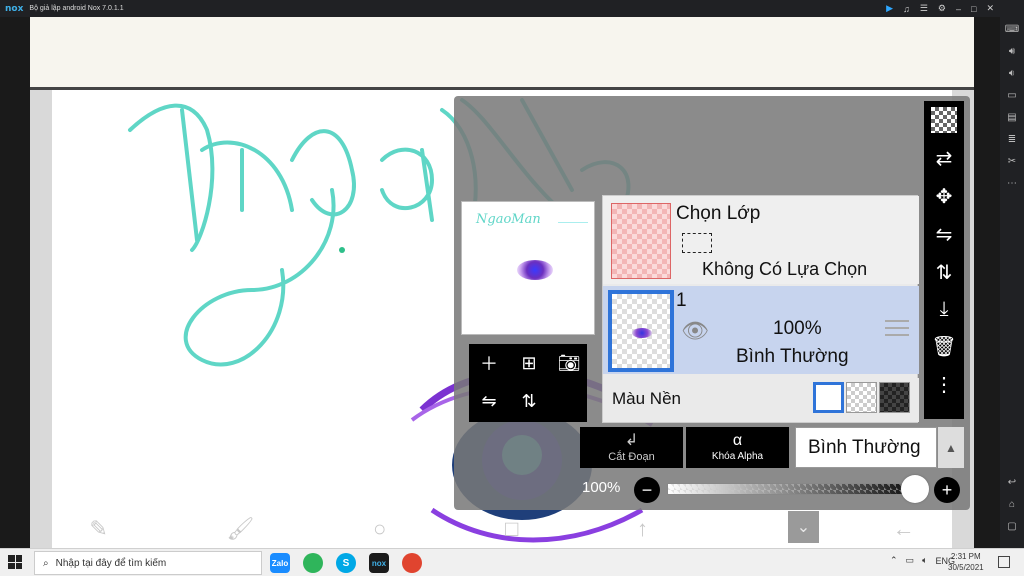 This screenshot has height=576, width=1024. Describe the element at coordinates (889, 8) in the screenshot. I see `play-icon: ▶` at that location.